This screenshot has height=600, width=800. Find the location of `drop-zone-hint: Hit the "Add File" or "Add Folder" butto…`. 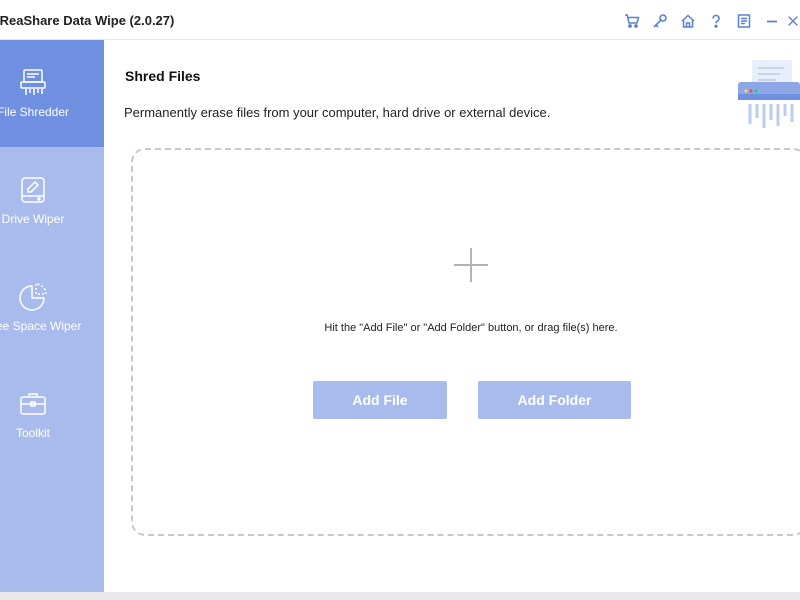

drop-zone-hint: Hit the "Add File" or "Add Folder" butto… is located at coordinates (471, 328).